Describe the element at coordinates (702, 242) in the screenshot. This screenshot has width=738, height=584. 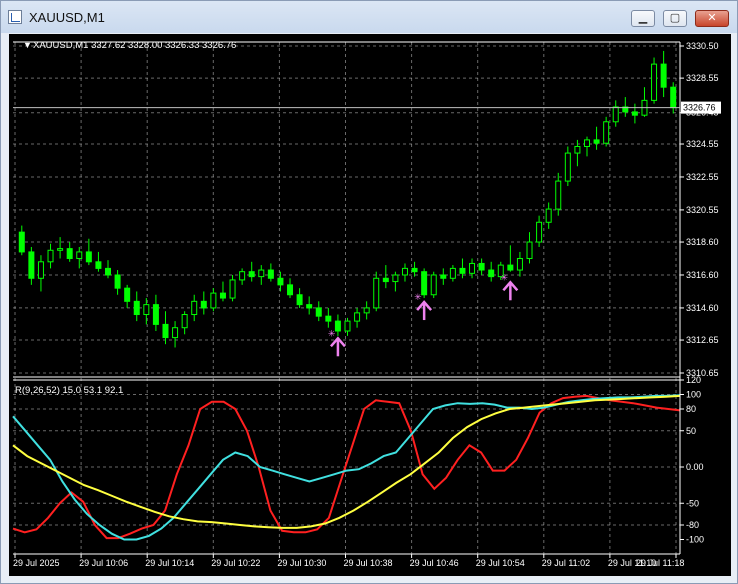
I see `price-tick-label: 3318.60` at that location.